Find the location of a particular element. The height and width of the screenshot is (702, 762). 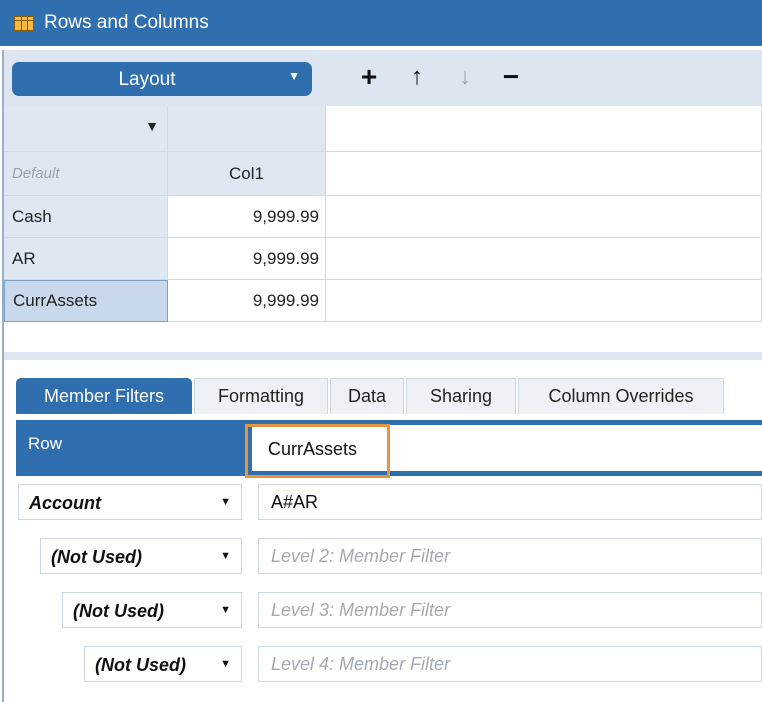

dimension-label: Account is located at coordinates (65, 503).